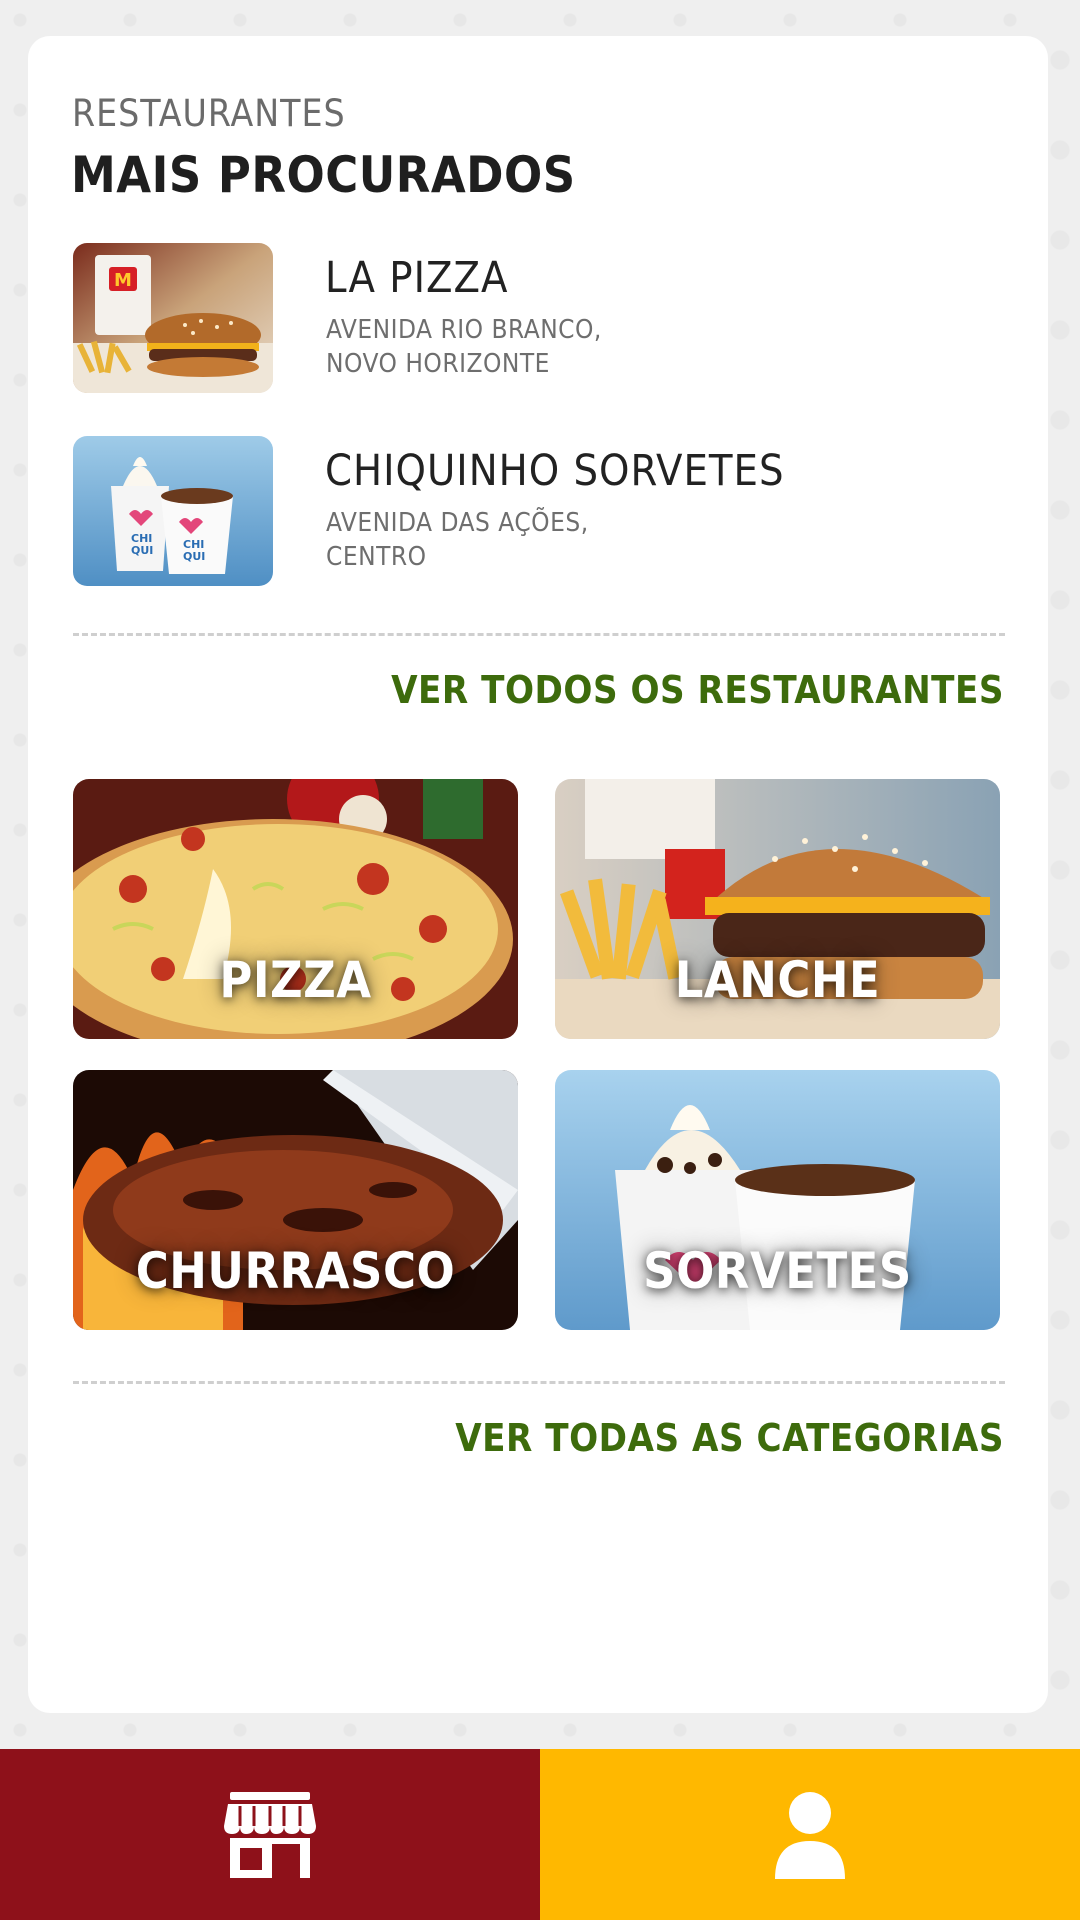 The height and width of the screenshot is (1920, 1080). I want to click on category-tile-pizza: PIZZA, so click(295, 909).